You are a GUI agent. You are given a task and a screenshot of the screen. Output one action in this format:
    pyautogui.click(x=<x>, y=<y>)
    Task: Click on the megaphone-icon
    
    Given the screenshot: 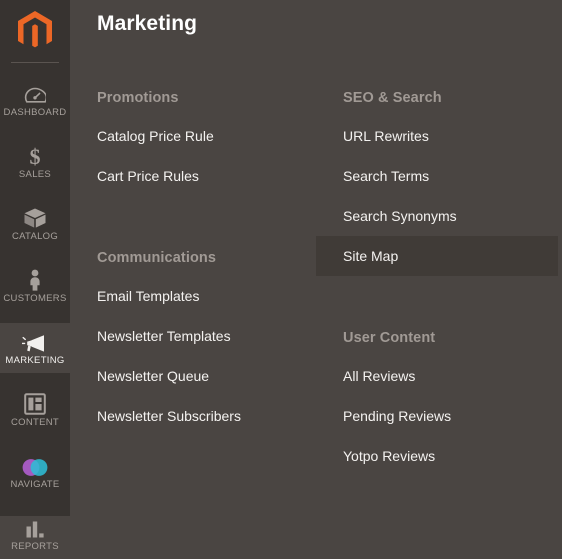 What is the action you would take?
    pyautogui.click(x=35, y=342)
    